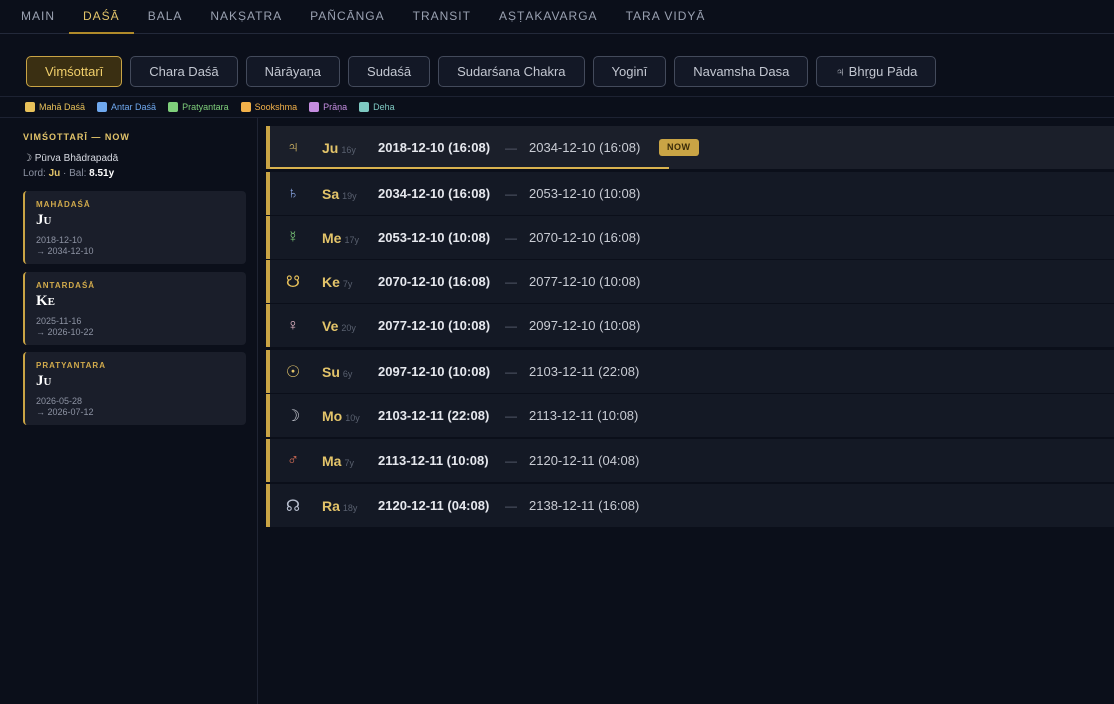 The image size is (1114, 704). I want to click on period-card-lord: Ju, so click(44, 381).